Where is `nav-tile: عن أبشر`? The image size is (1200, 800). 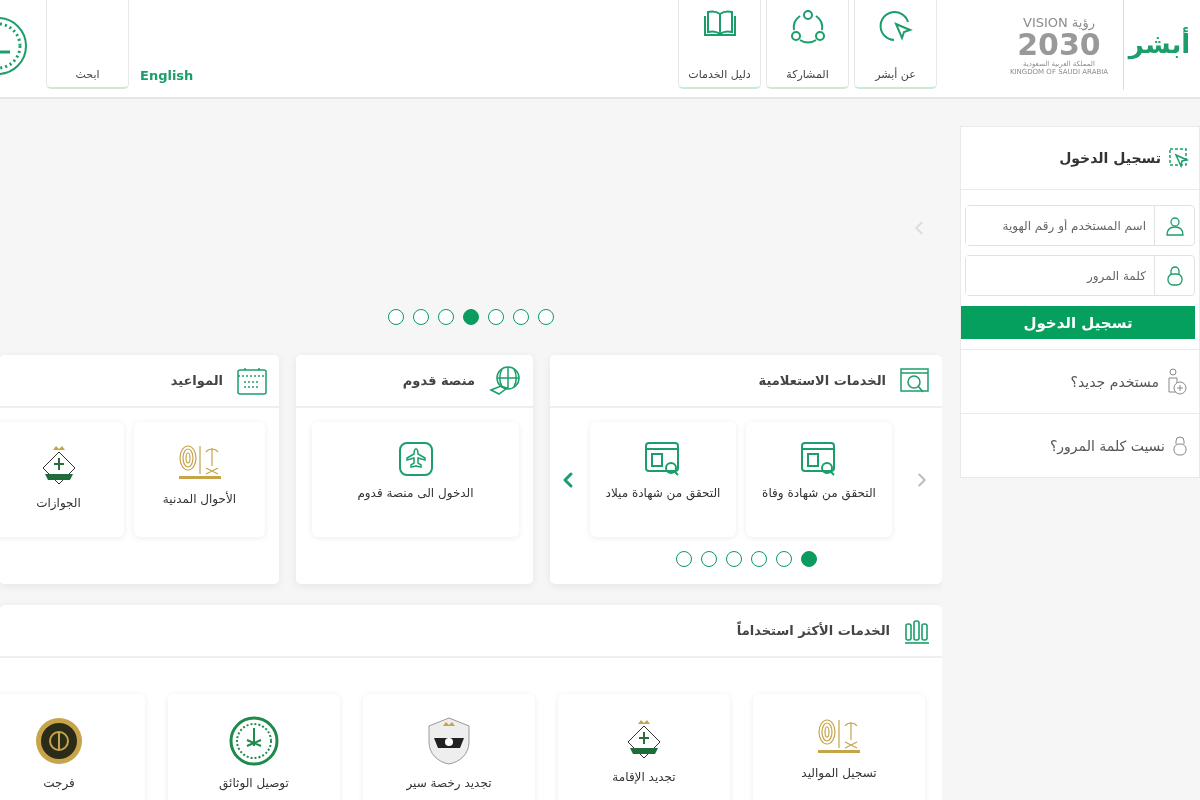
nav-tile: عن أبشر is located at coordinates (895, 44).